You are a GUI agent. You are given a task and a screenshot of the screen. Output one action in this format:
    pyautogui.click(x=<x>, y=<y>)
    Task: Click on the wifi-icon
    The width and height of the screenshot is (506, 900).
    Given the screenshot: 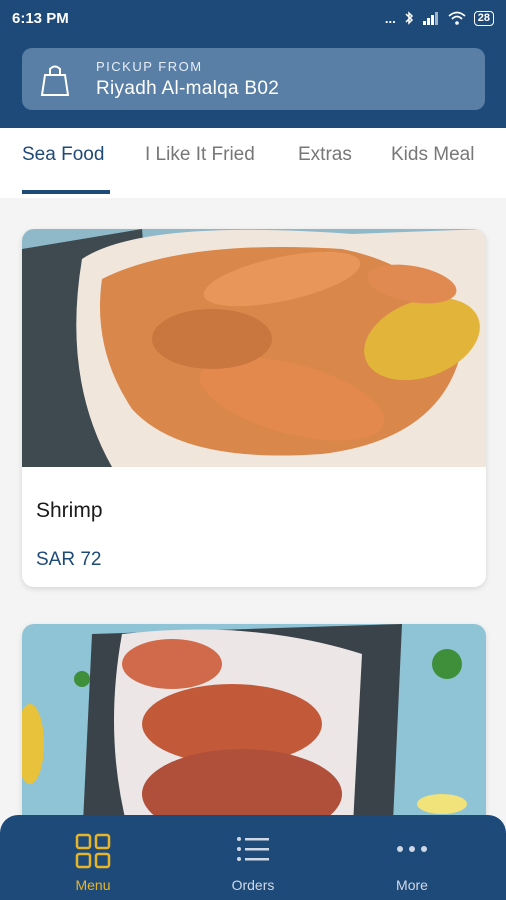 What is the action you would take?
    pyautogui.click(x=457, y=18)
    